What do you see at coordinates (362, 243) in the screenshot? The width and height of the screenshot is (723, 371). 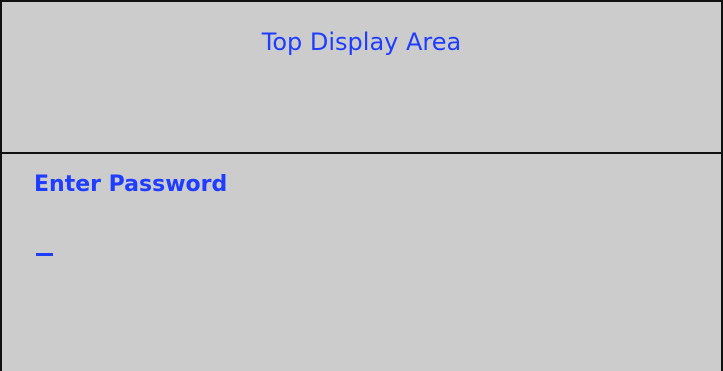 I see `password-field` at bounding box center [362, 243].